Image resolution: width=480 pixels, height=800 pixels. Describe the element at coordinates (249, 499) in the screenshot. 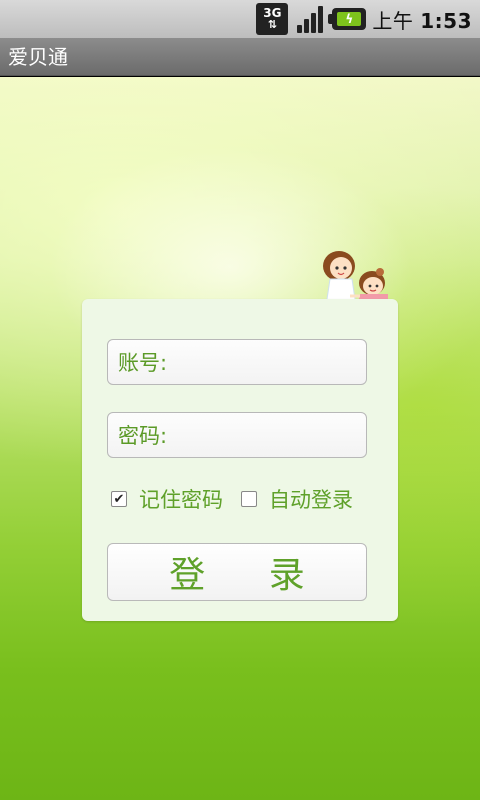

I see `auto-login-checkbox` at that location.